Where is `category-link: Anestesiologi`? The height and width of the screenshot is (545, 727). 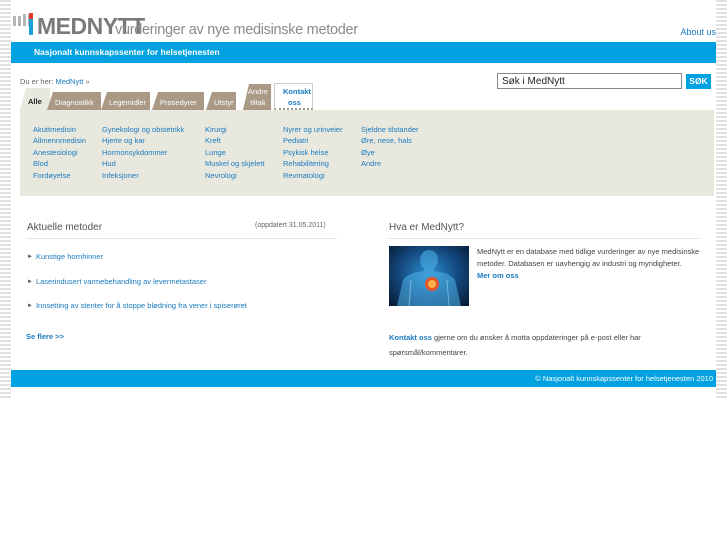
category-link: Anestesiologi is located at coordinates (59, 152).